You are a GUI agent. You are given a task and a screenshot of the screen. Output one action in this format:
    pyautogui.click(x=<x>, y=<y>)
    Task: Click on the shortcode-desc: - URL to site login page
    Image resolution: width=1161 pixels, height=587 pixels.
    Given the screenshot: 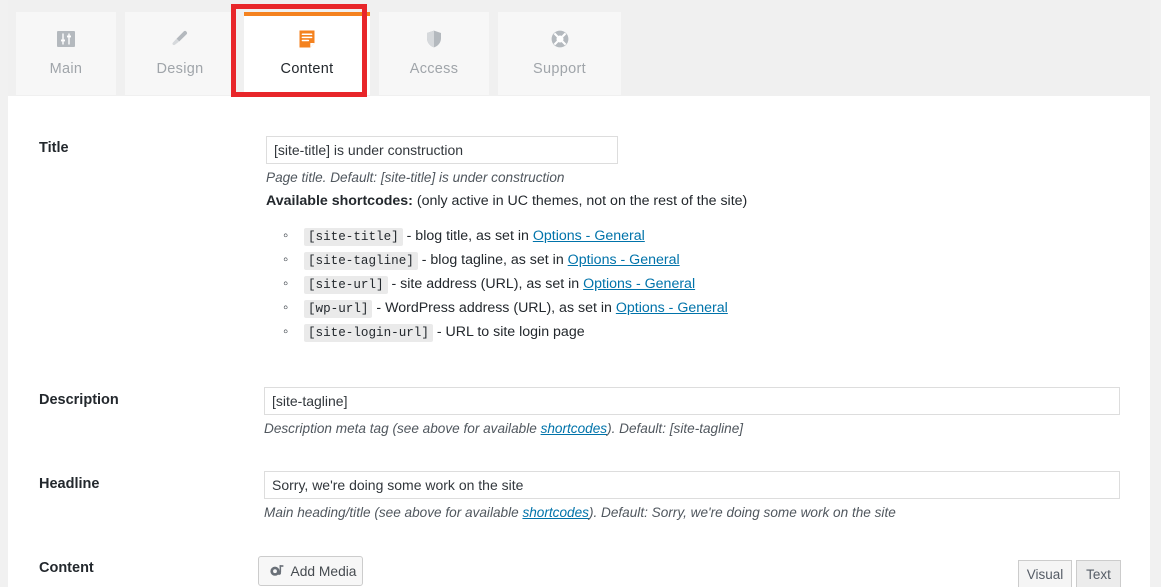 What is the action you would take?
    pyautogui.click(x=508, y=332)
    